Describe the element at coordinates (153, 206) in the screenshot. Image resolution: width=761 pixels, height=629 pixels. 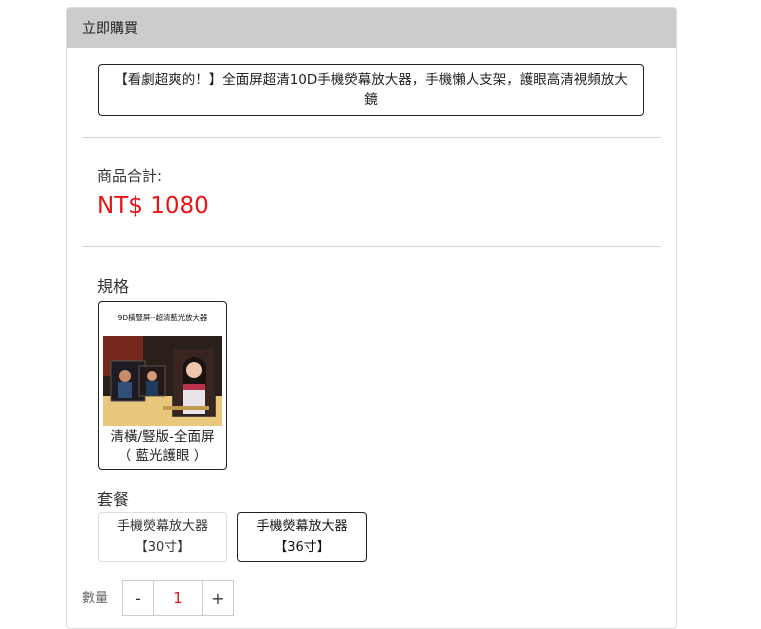
I see `total-price: NT$ 1080` at that location.